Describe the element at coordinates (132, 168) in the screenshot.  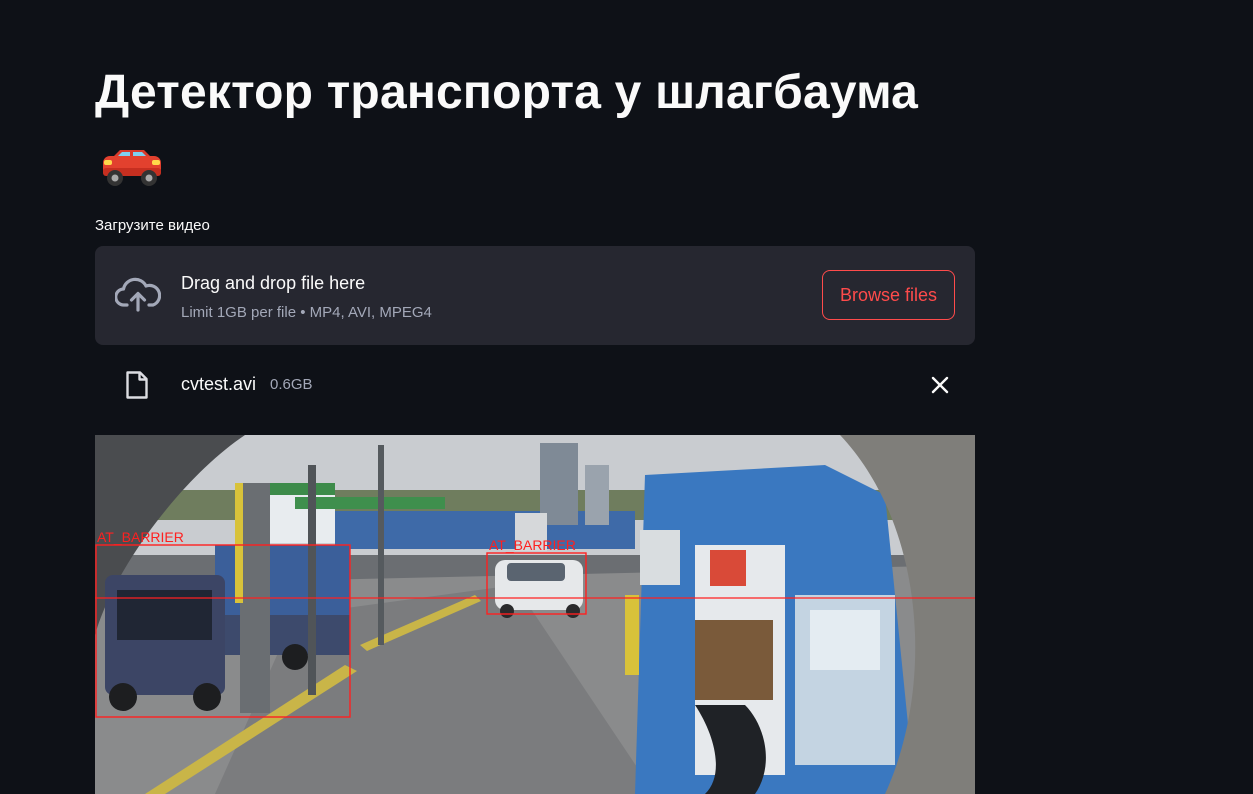
I see `car-emoji-icon` at that location.